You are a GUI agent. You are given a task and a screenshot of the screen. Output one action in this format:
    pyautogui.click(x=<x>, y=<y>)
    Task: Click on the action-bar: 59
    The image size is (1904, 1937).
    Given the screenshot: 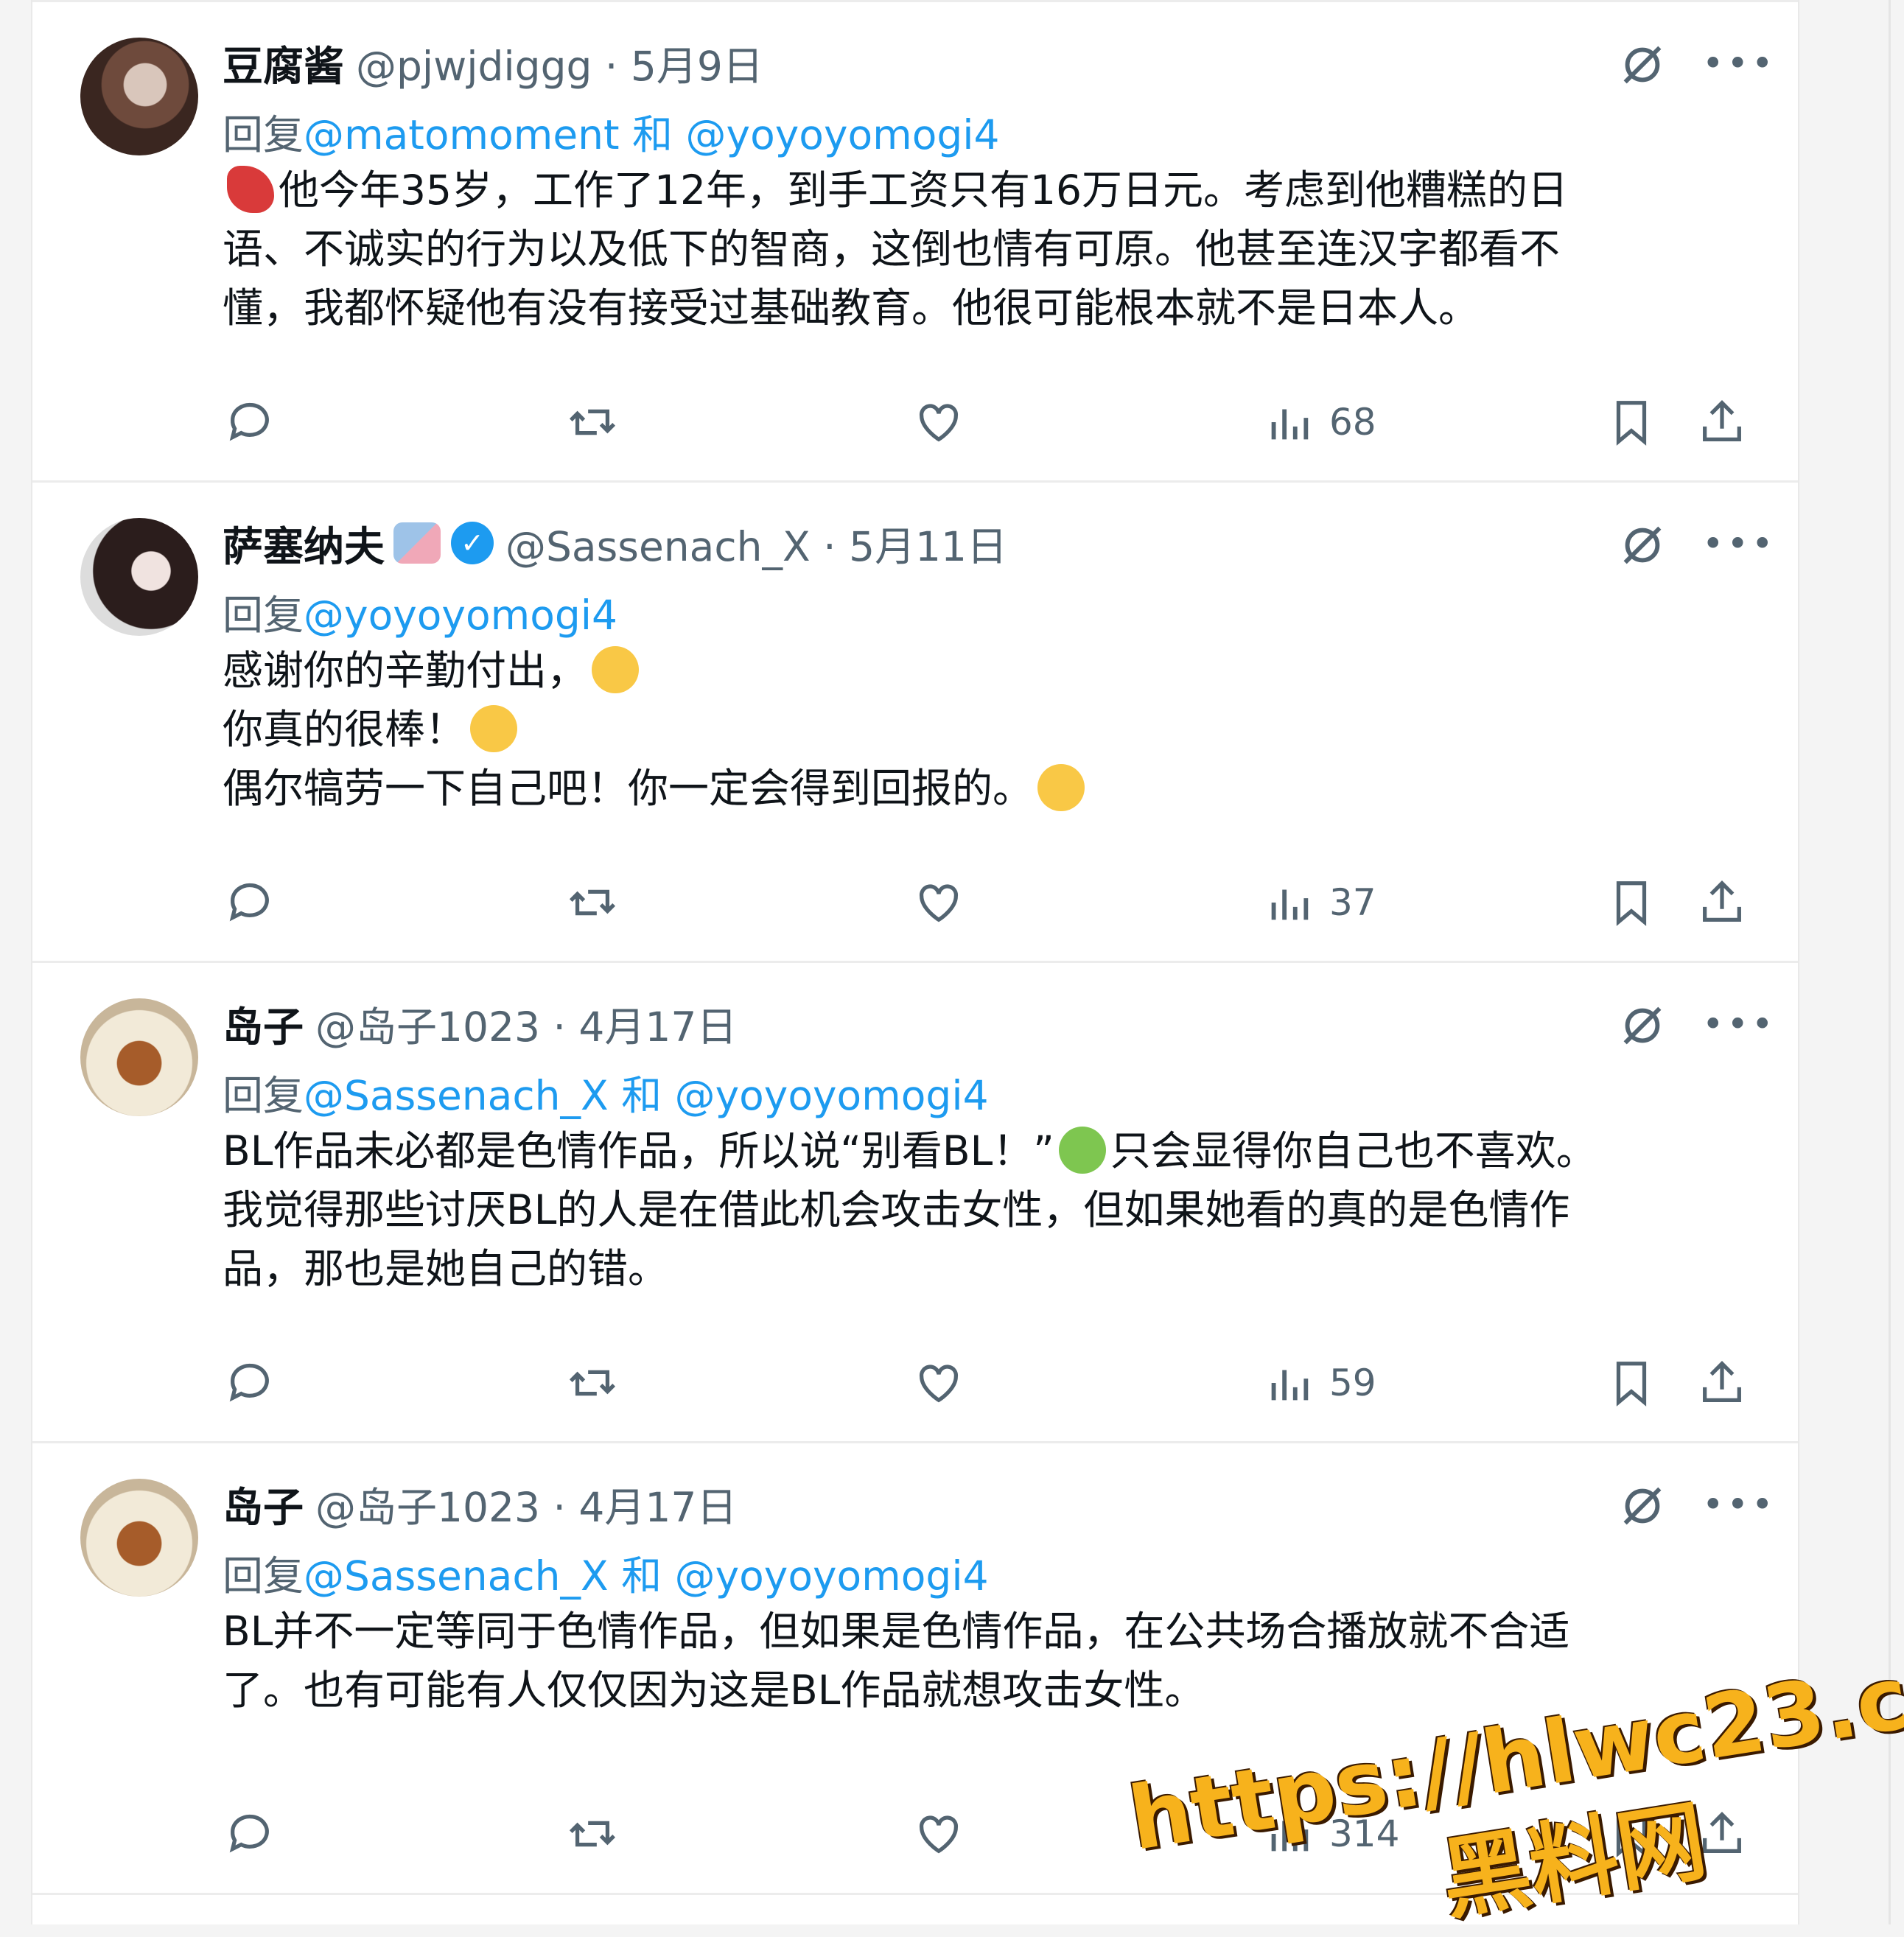 What is the action you would take?
    pyautogui.click(x=915, y=1383)
    